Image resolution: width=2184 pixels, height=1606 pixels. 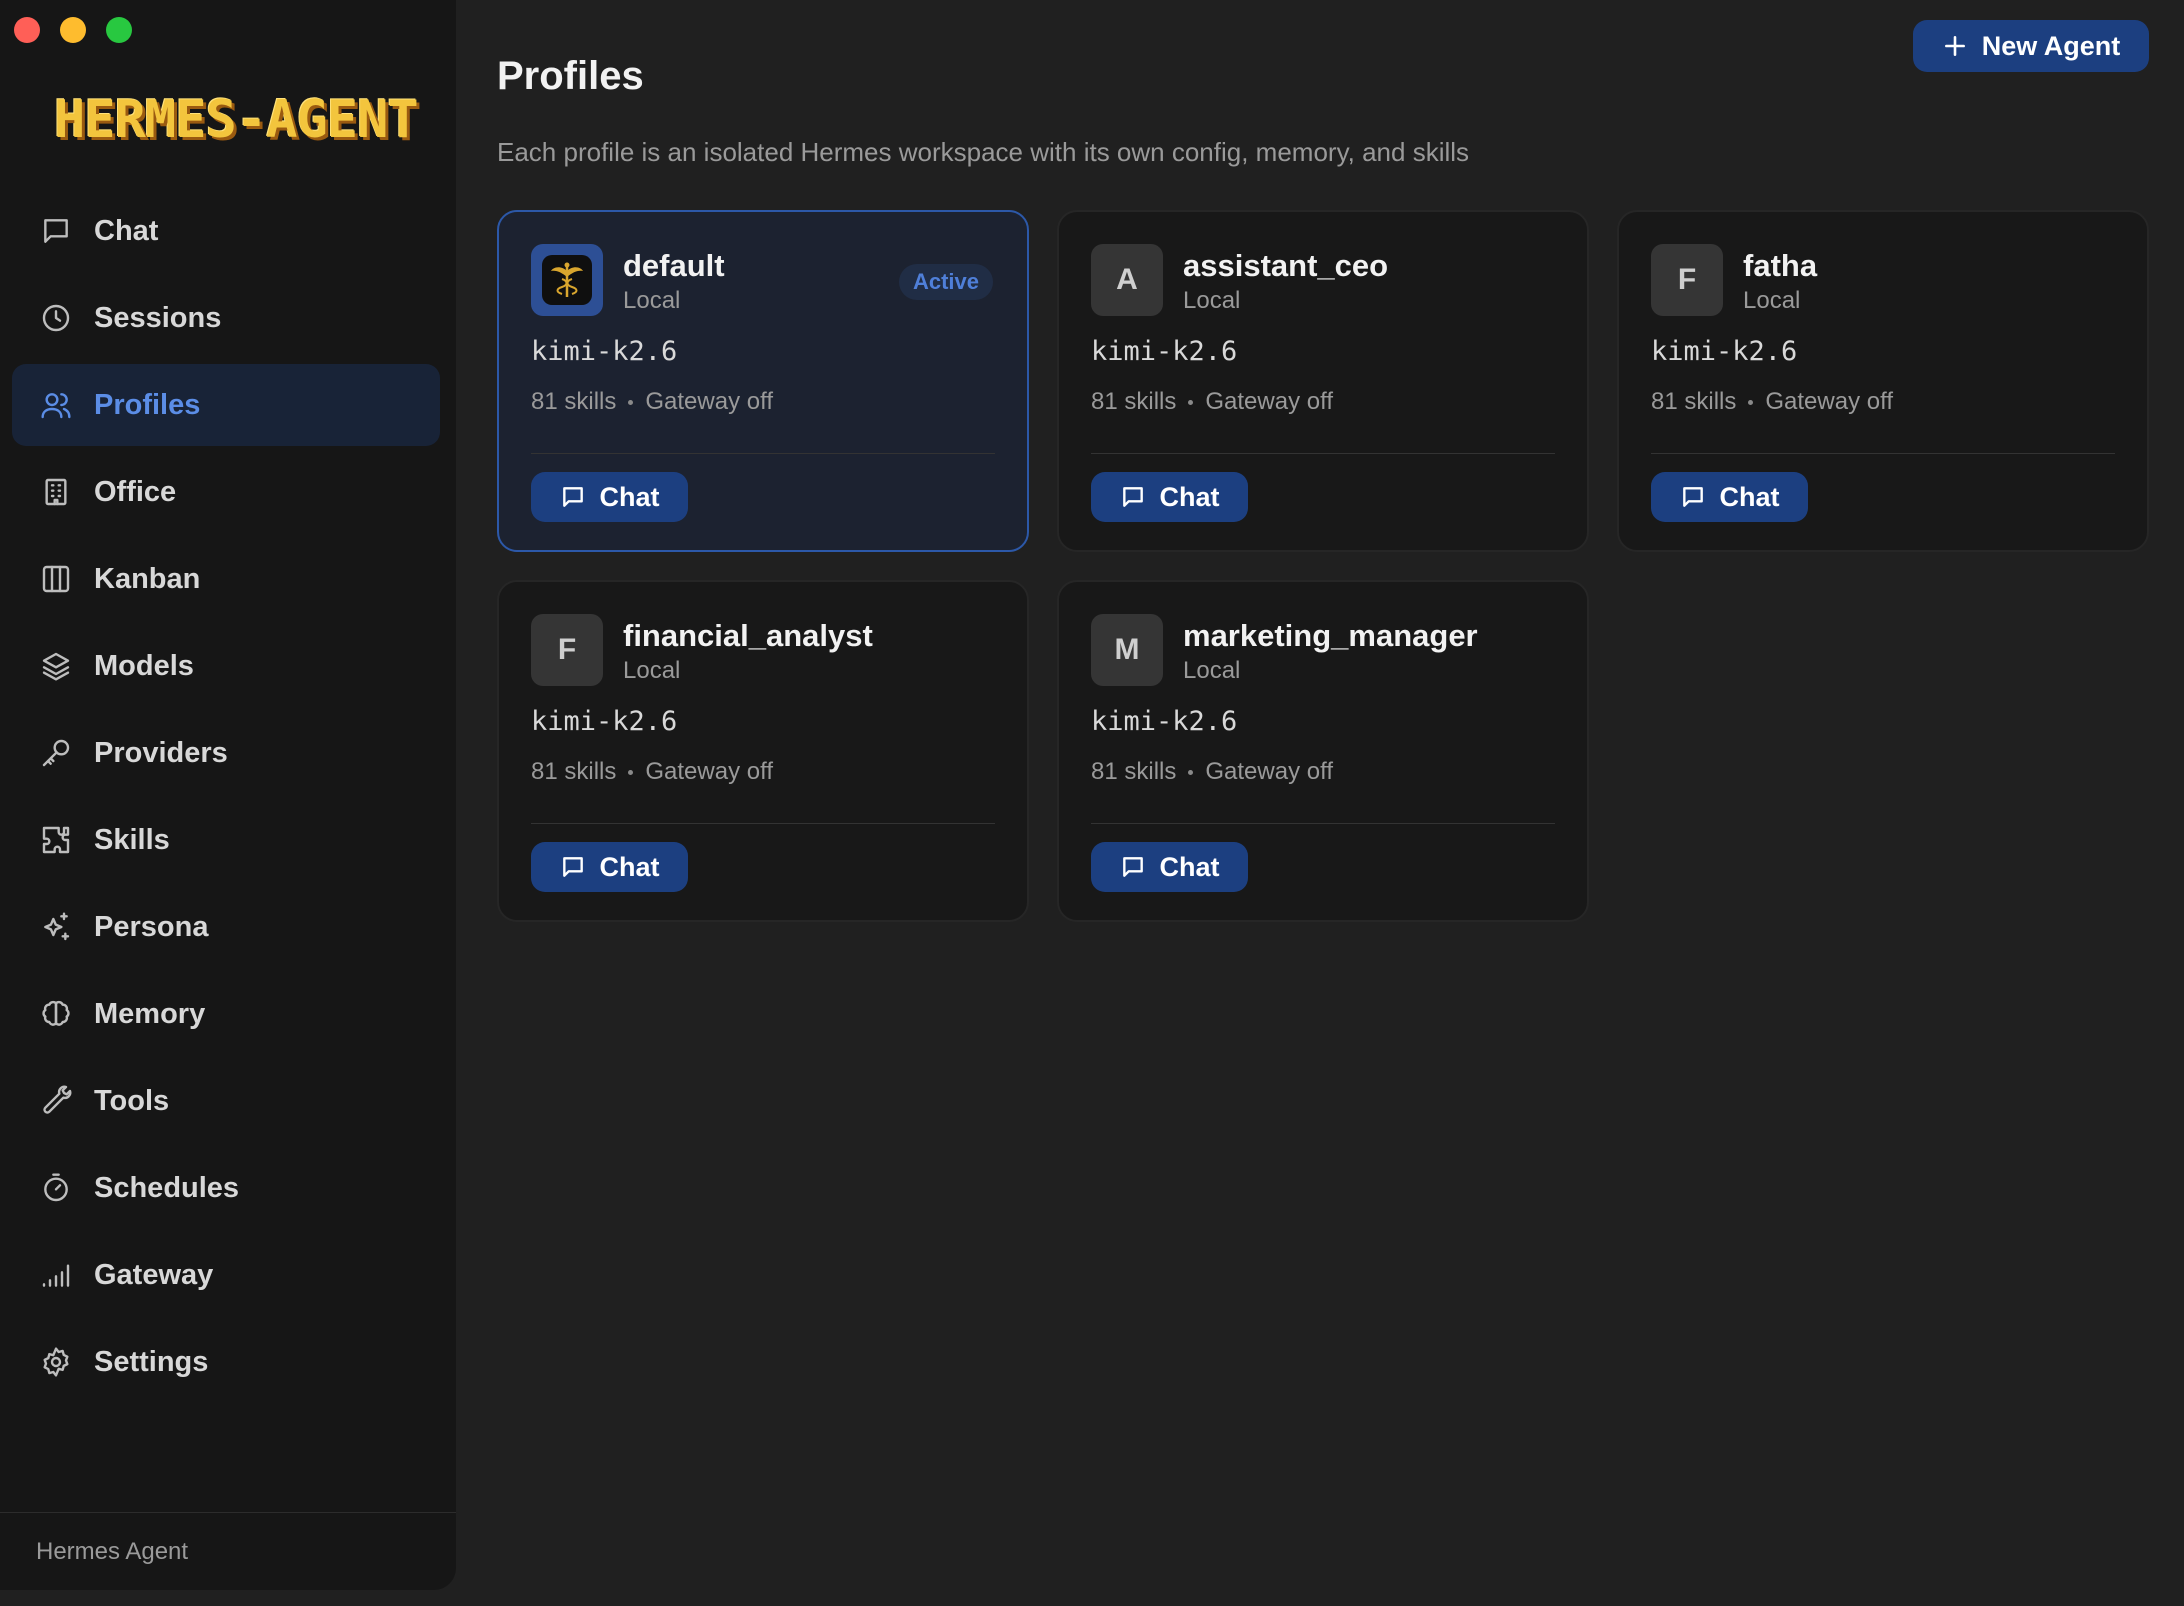 I want to click on active-badge: Active, so click(x=945, y=282).